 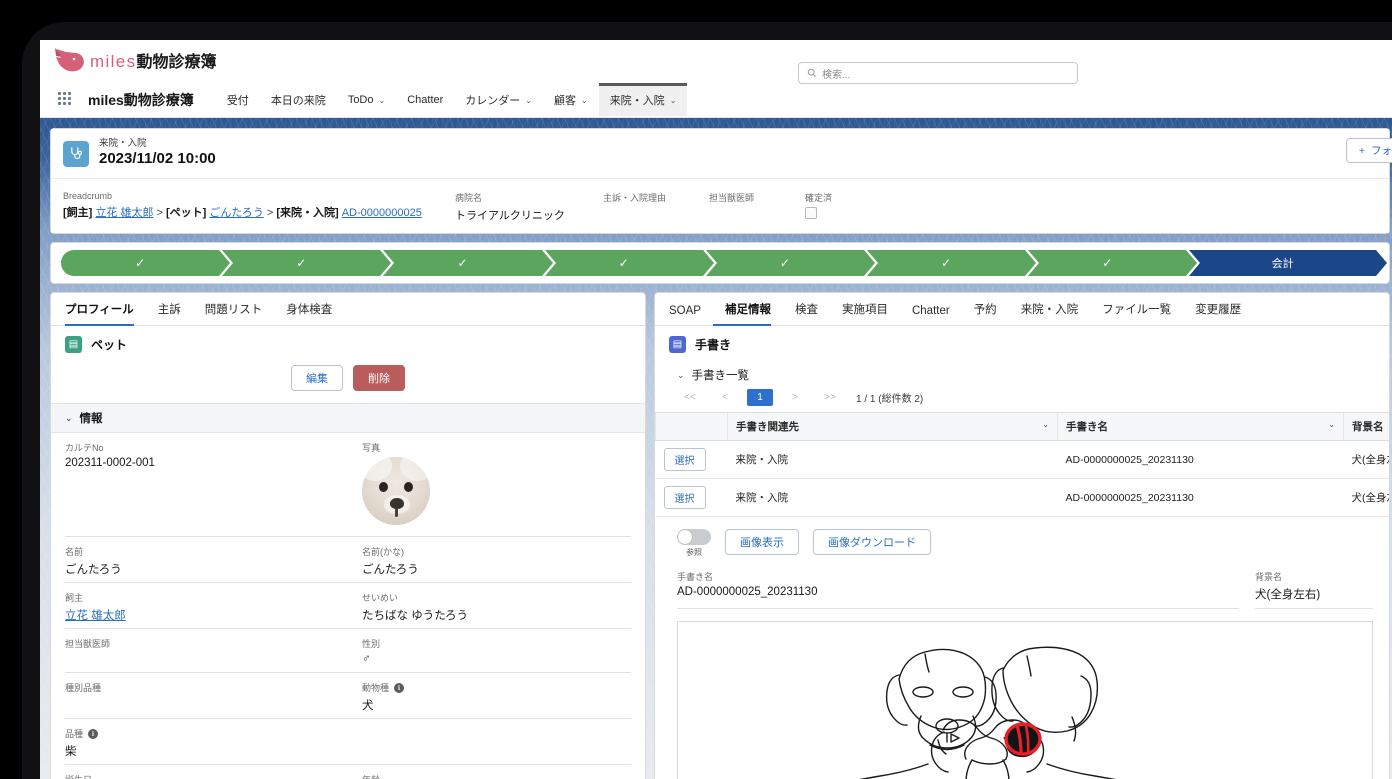 I want to click on confirmed-checkbox, so click(x=811, y=213).